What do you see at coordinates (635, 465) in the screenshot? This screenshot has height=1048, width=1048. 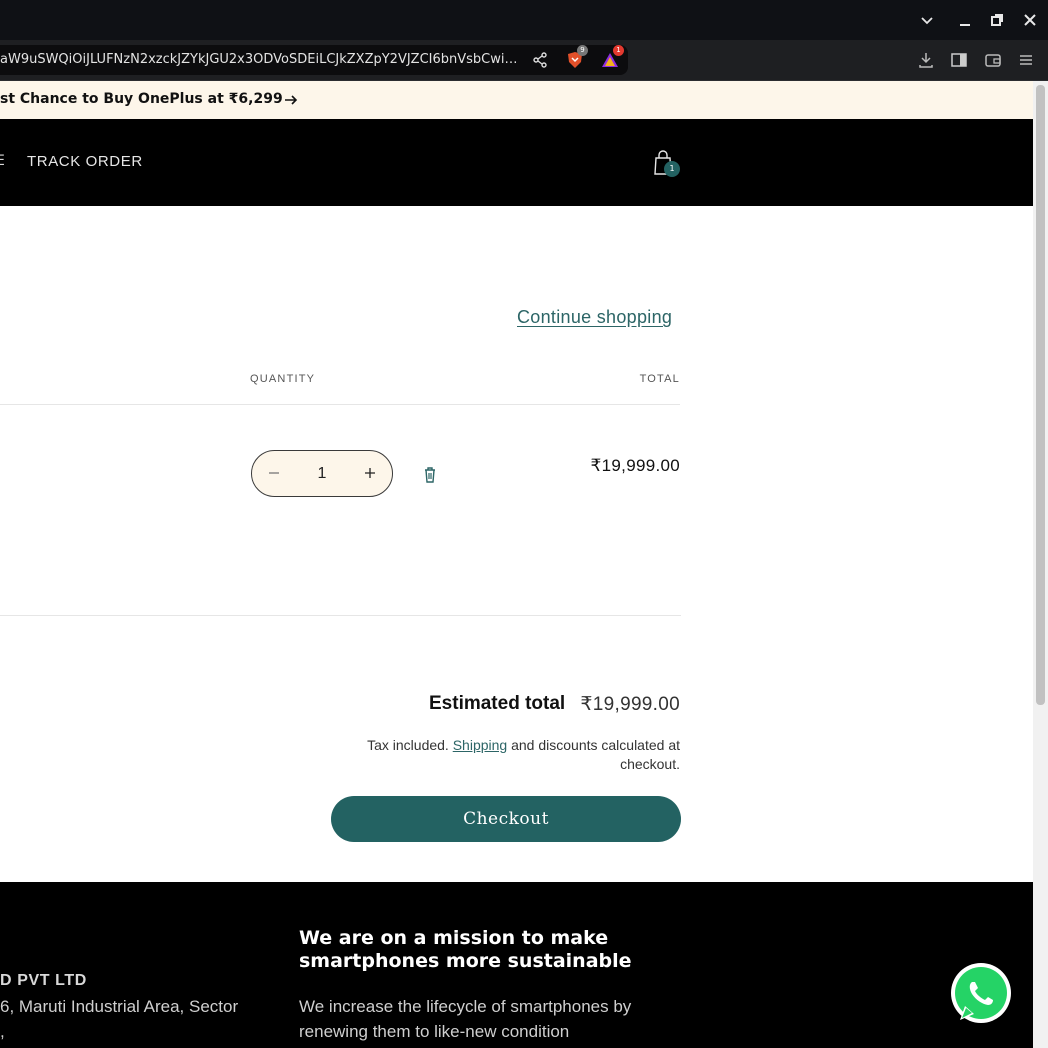 I see `line-item-total: ₹19,999.00` at bounding box center [635, 465].